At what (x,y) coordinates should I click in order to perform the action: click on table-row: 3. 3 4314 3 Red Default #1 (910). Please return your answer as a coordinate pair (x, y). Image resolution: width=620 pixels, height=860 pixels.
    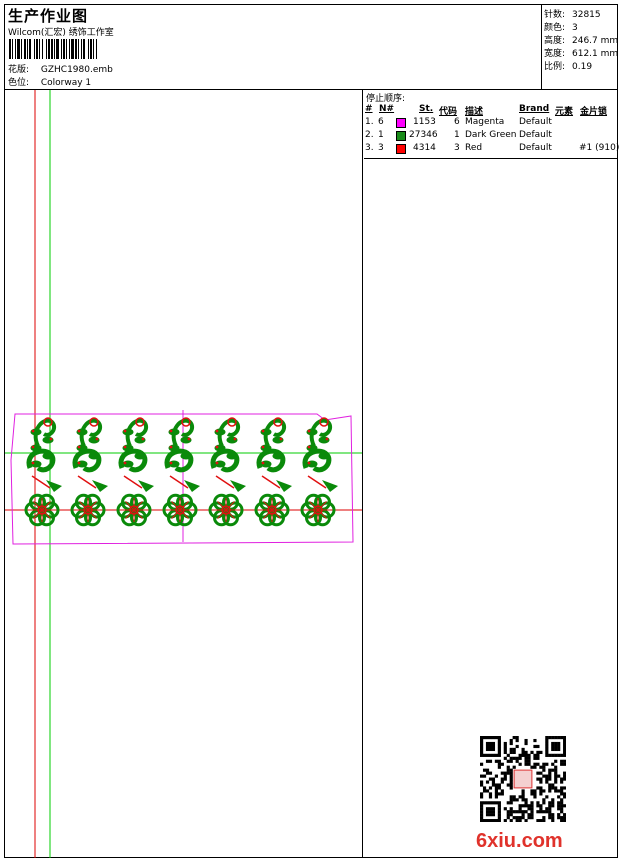
    Looking at the image, I should click on (492, 148).